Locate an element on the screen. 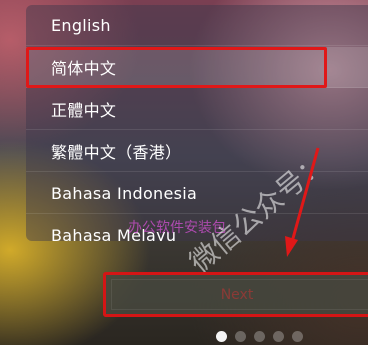 The height and width of the screenshot is (345, 368). next-button-inner is located at coordinates (239, 294).